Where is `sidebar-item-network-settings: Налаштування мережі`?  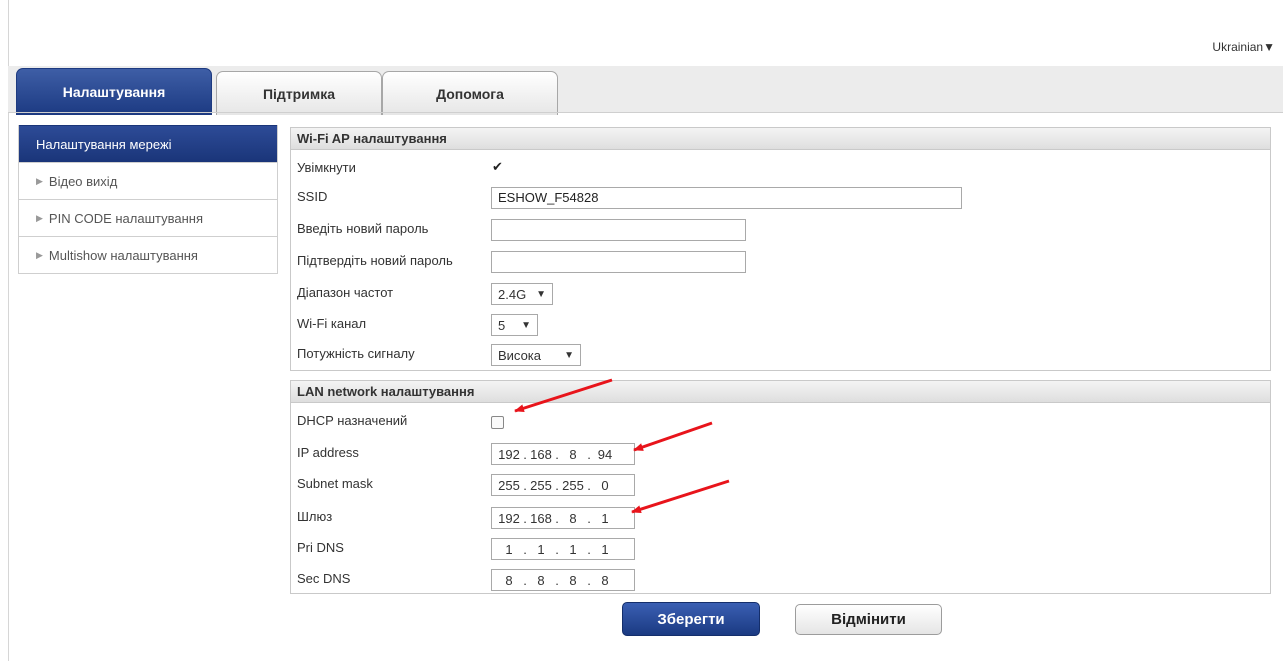 sidebar-item-network-settings: Налаштування мережі is located at coordinates (148, 143).